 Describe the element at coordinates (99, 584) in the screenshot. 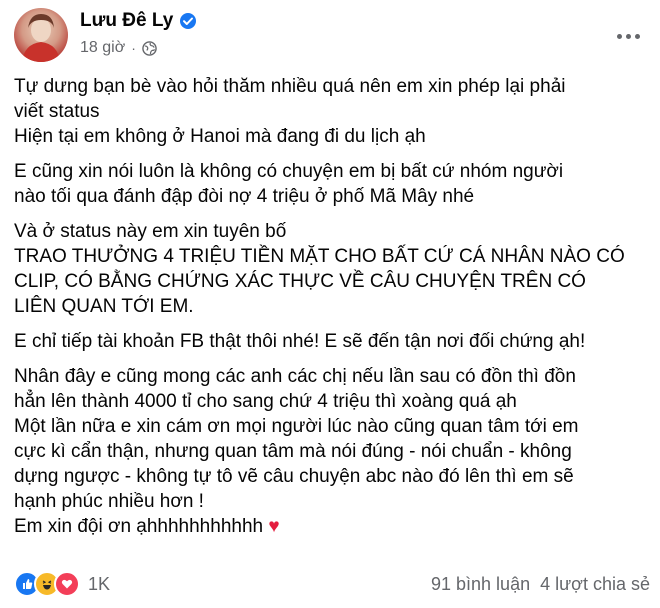

I see `reaction-count: 1K` at that location.